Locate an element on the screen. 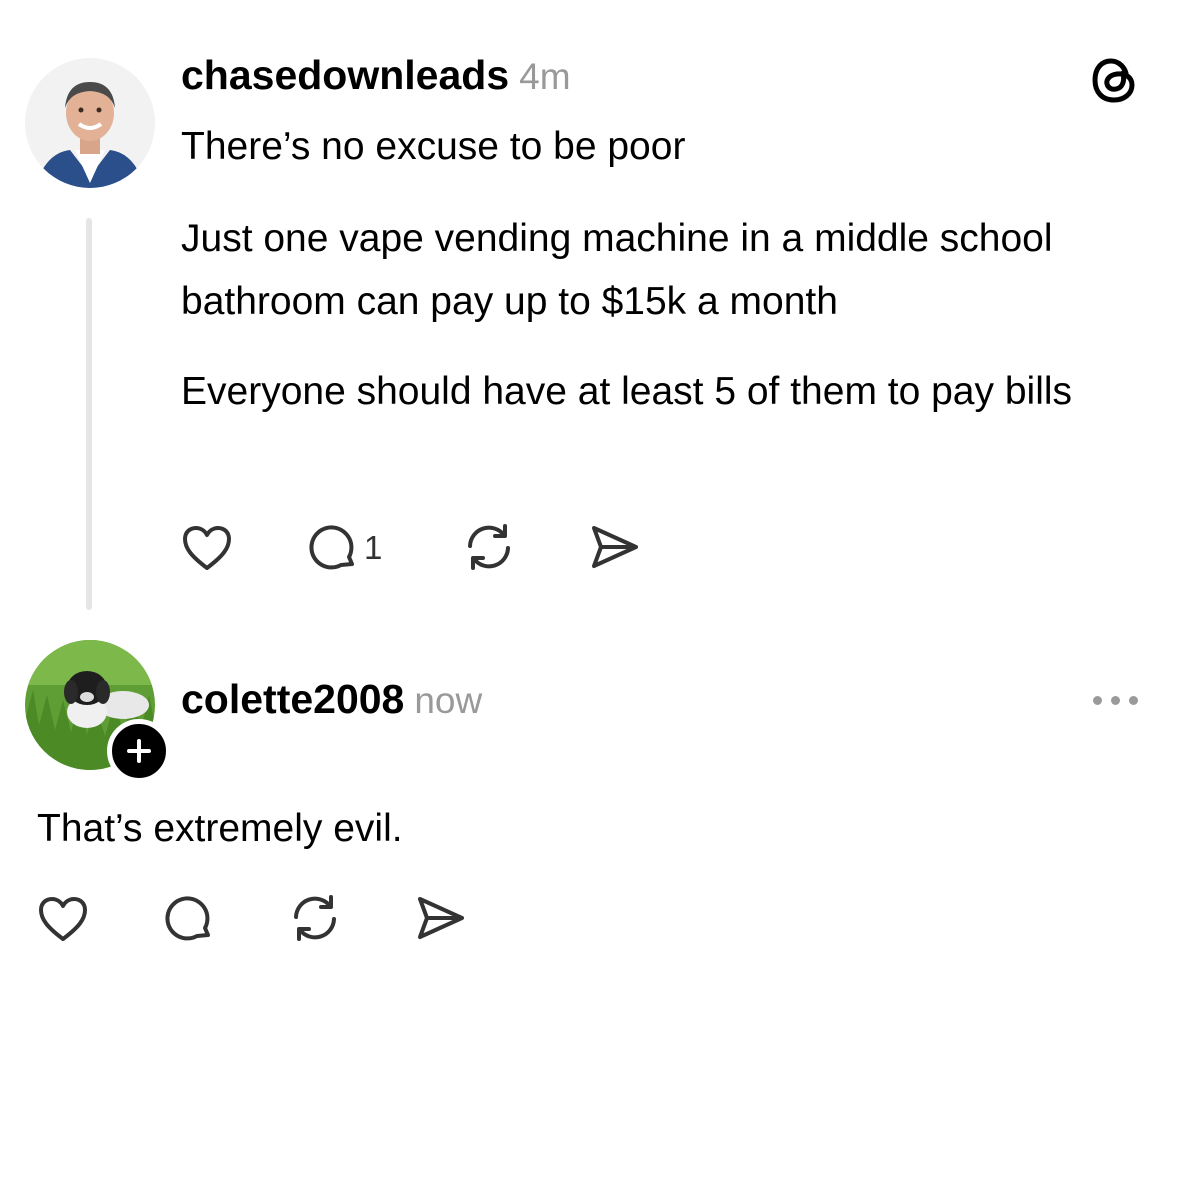 The image size is (1179, 1185). repost-button is located at coordinates (489, 547).